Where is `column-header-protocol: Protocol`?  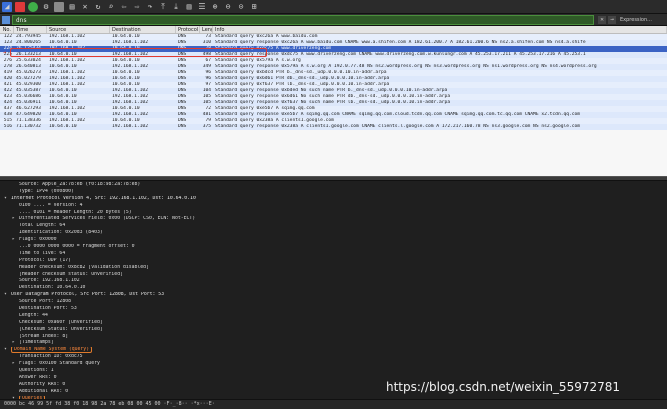 column-header-protocol: Protocol is located at coordinates (188, 29).